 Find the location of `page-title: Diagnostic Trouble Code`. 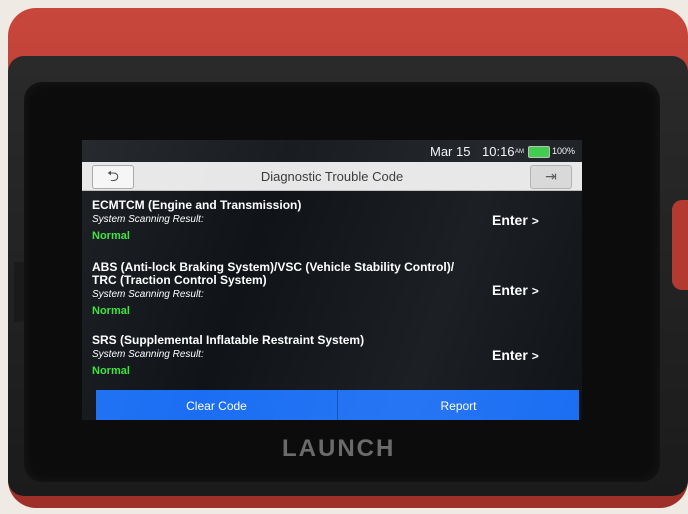

page-title: Diagnostic Trouble Code is located at coordinates (332, 176).